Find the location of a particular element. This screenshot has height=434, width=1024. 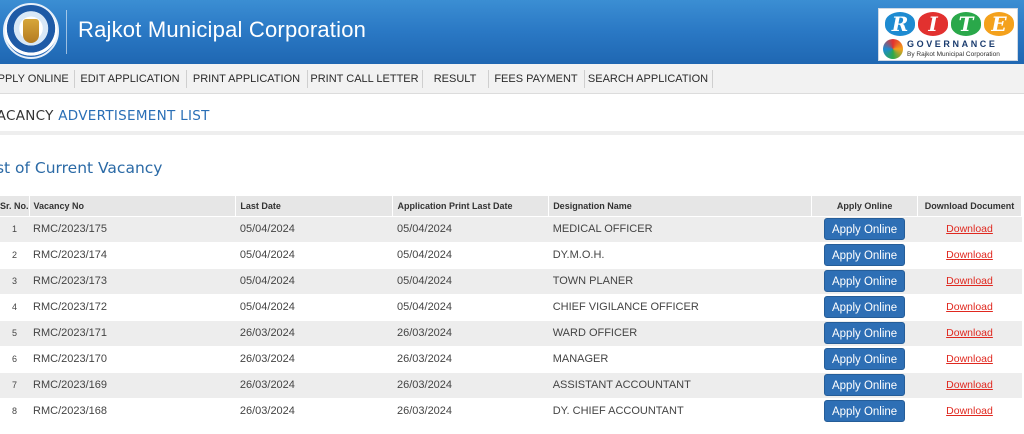

cell-sr-no: 2 is located at coordinates (15, 254).